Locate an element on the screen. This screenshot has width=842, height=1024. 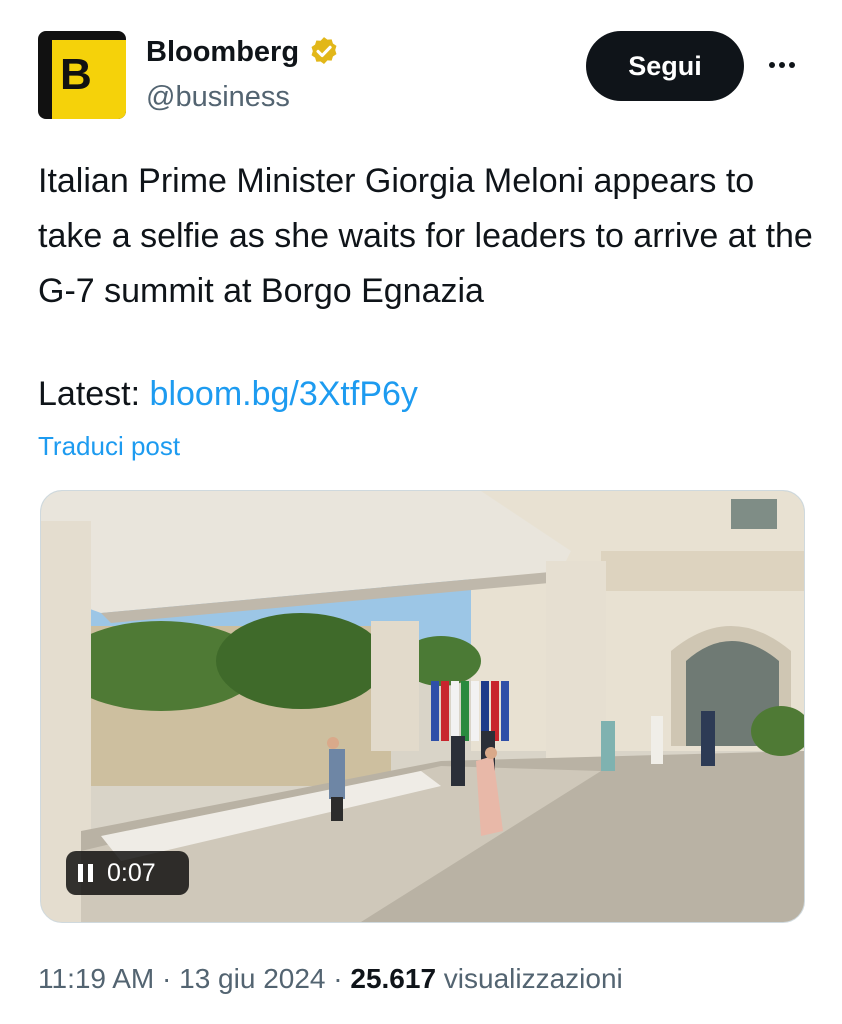
latest-line: Latest: bloom.bg/3XtfP6y is located at coordinates (228, 394).